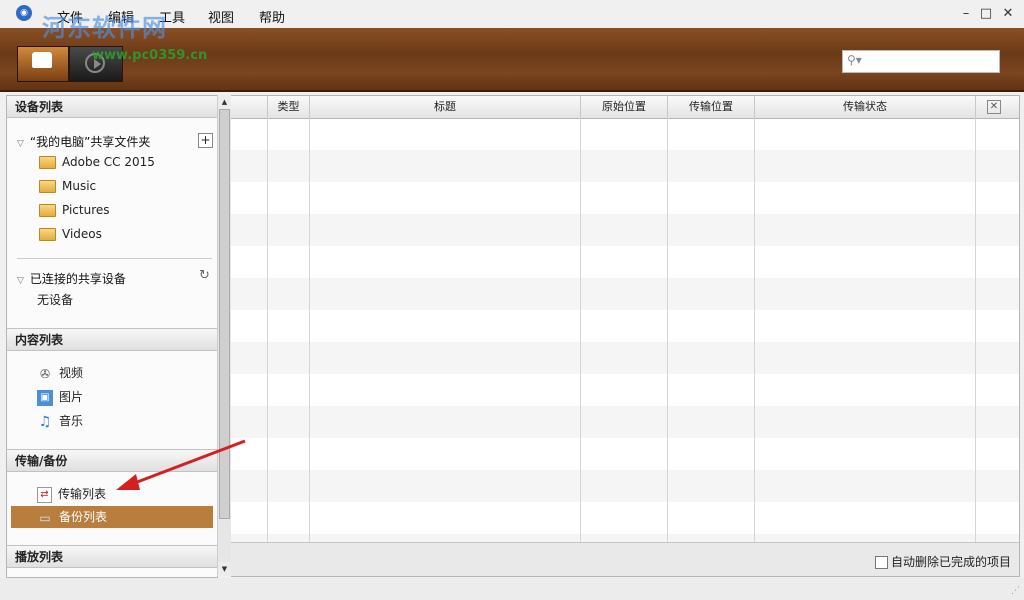  Describe the element at coordinates (128, 482) in the screenshot. I see `arrow-head` at that location.